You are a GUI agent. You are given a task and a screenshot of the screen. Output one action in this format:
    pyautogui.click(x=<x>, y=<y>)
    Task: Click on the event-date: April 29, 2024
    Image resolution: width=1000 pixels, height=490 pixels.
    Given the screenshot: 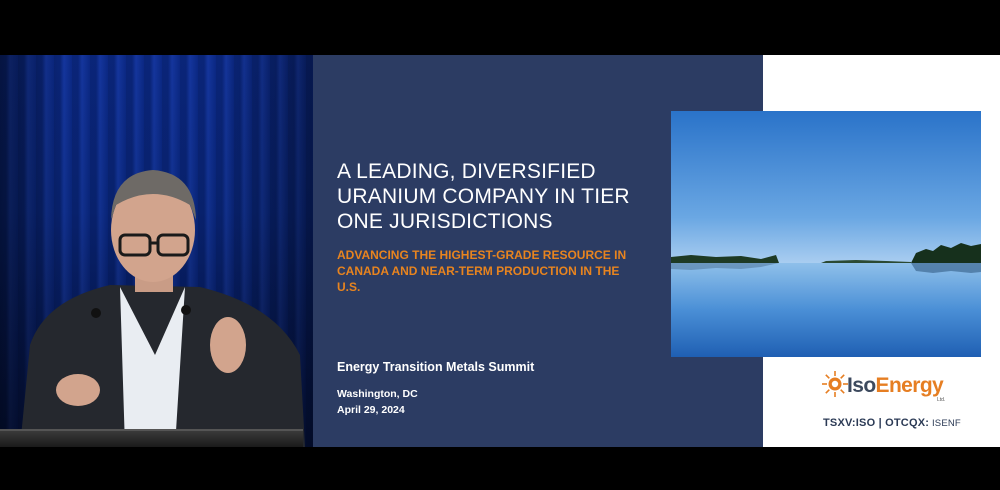 What is the action you would take?
    pyautogui.click(x=371, y=410)
    